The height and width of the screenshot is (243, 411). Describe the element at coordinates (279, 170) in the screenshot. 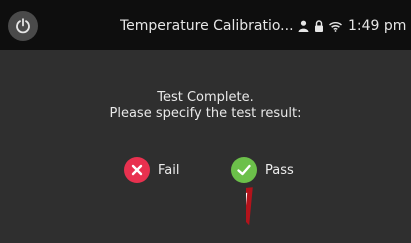

I see `pass-label: Pass` at that location.